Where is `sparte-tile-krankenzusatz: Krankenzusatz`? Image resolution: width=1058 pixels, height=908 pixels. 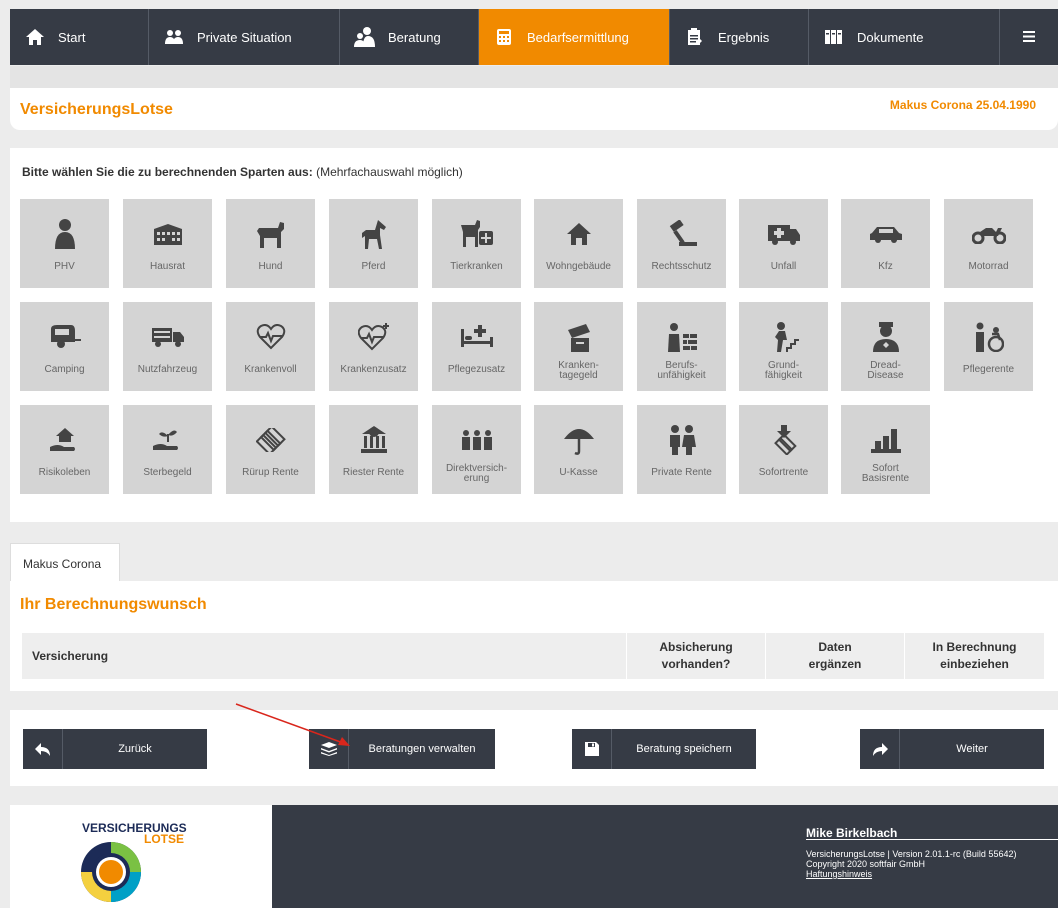
sparte-tile-krankenzusatz: Krankenzusatz is located at coordinates (373, 346).